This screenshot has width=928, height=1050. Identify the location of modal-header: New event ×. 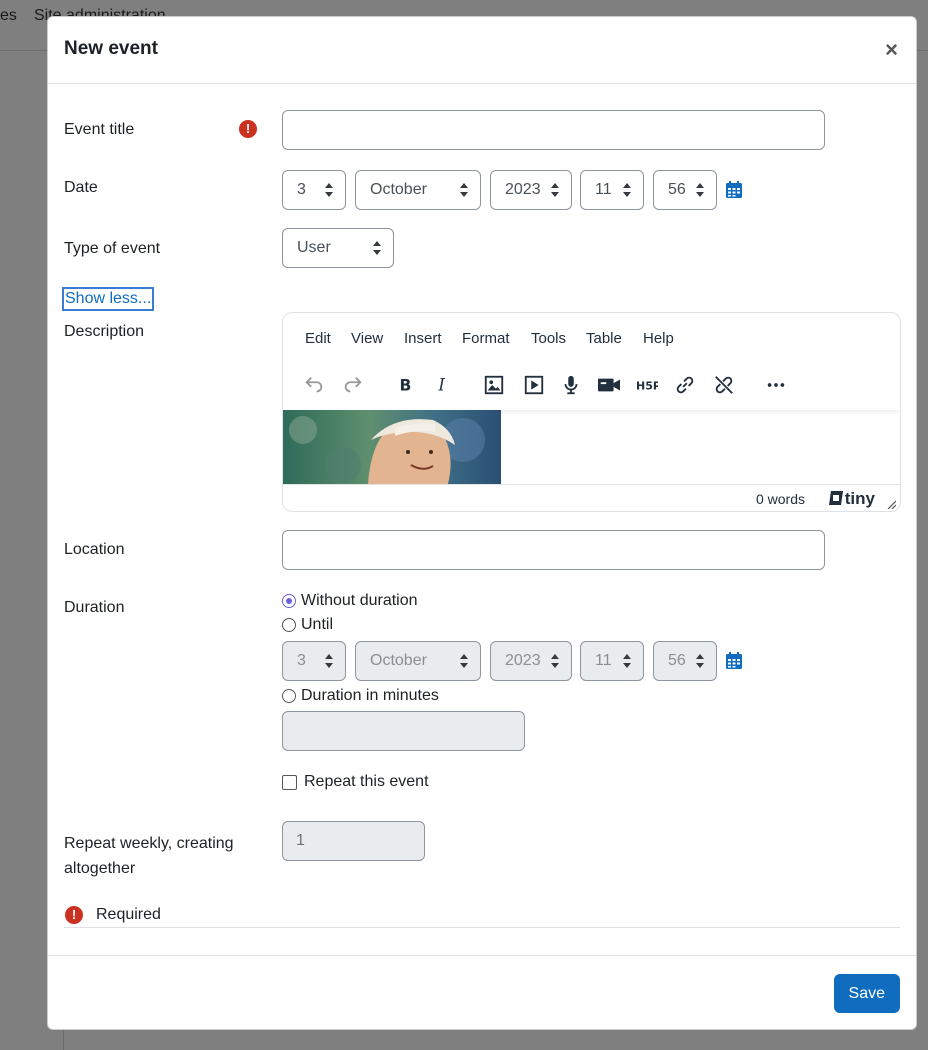
(482, 50).